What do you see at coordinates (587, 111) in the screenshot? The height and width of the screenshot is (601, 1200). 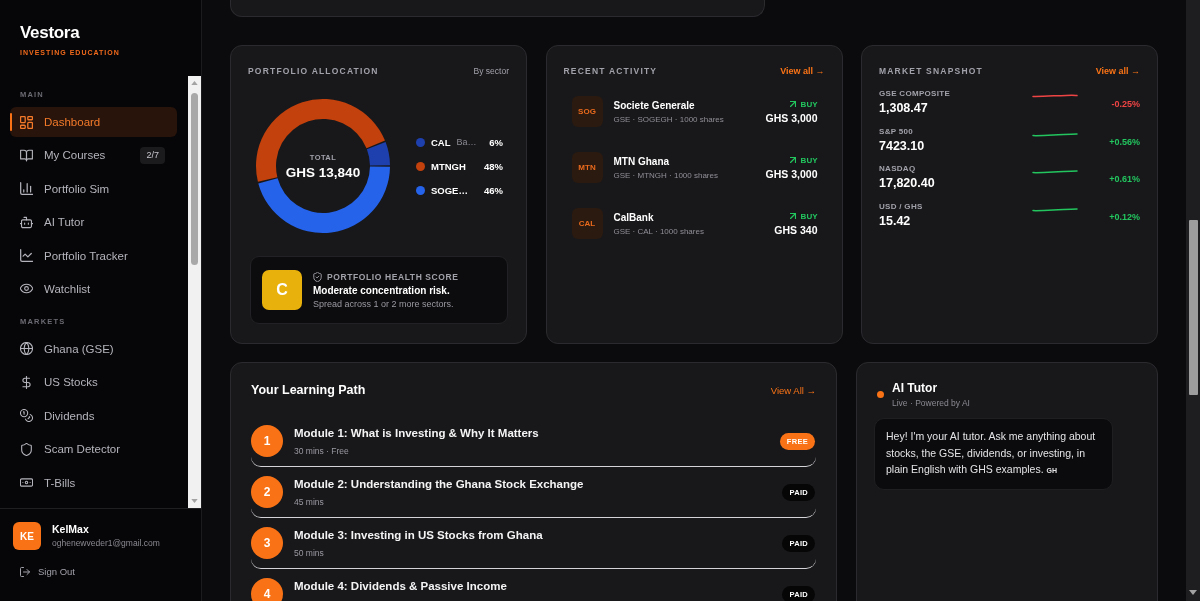 I see `ticker-tile: SOG` at bounding box center [587, 111].